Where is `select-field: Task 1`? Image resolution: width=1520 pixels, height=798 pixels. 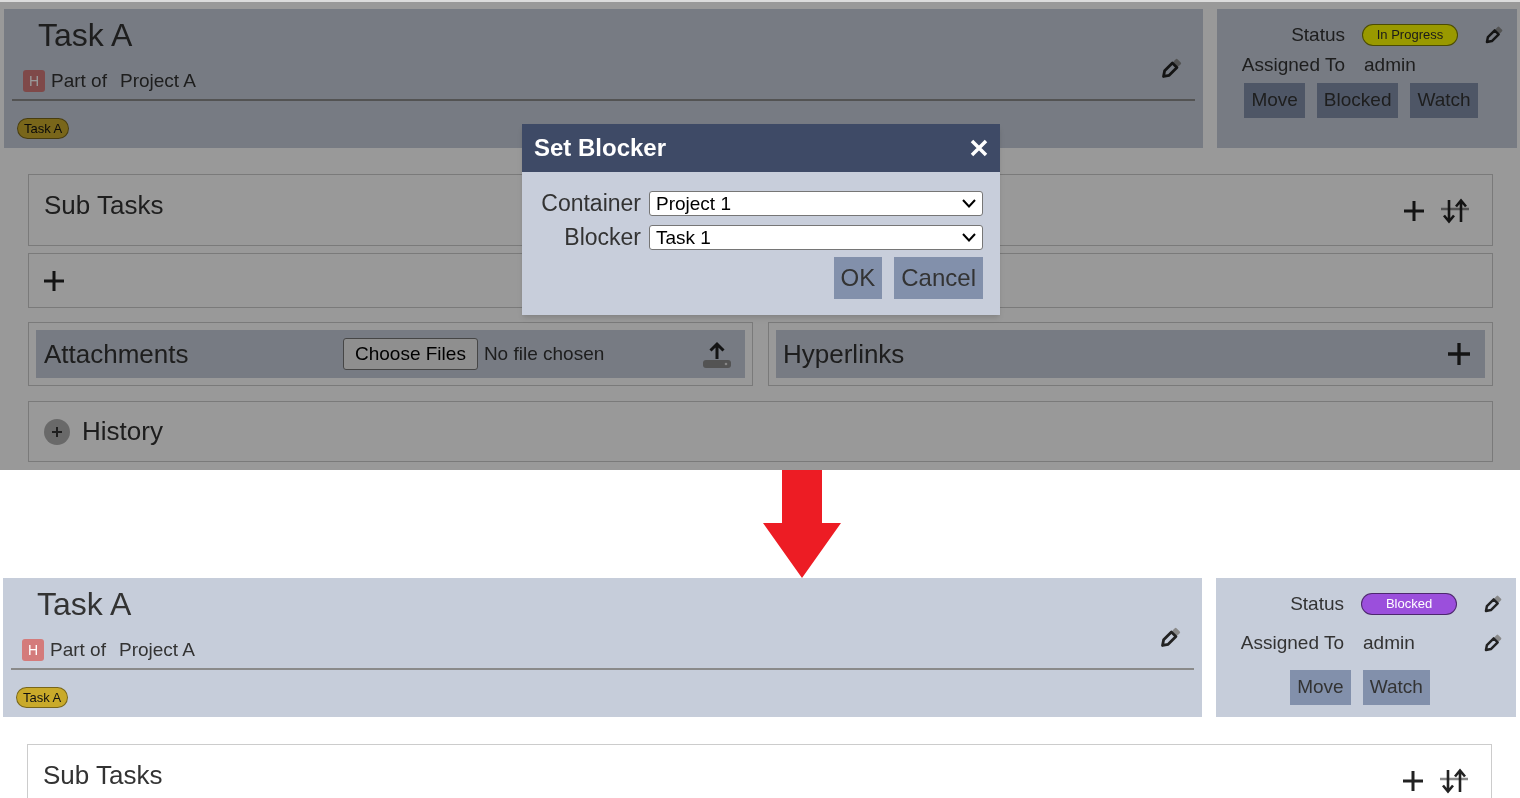
select-field: Task 1 is located at coordinates (816, 237).